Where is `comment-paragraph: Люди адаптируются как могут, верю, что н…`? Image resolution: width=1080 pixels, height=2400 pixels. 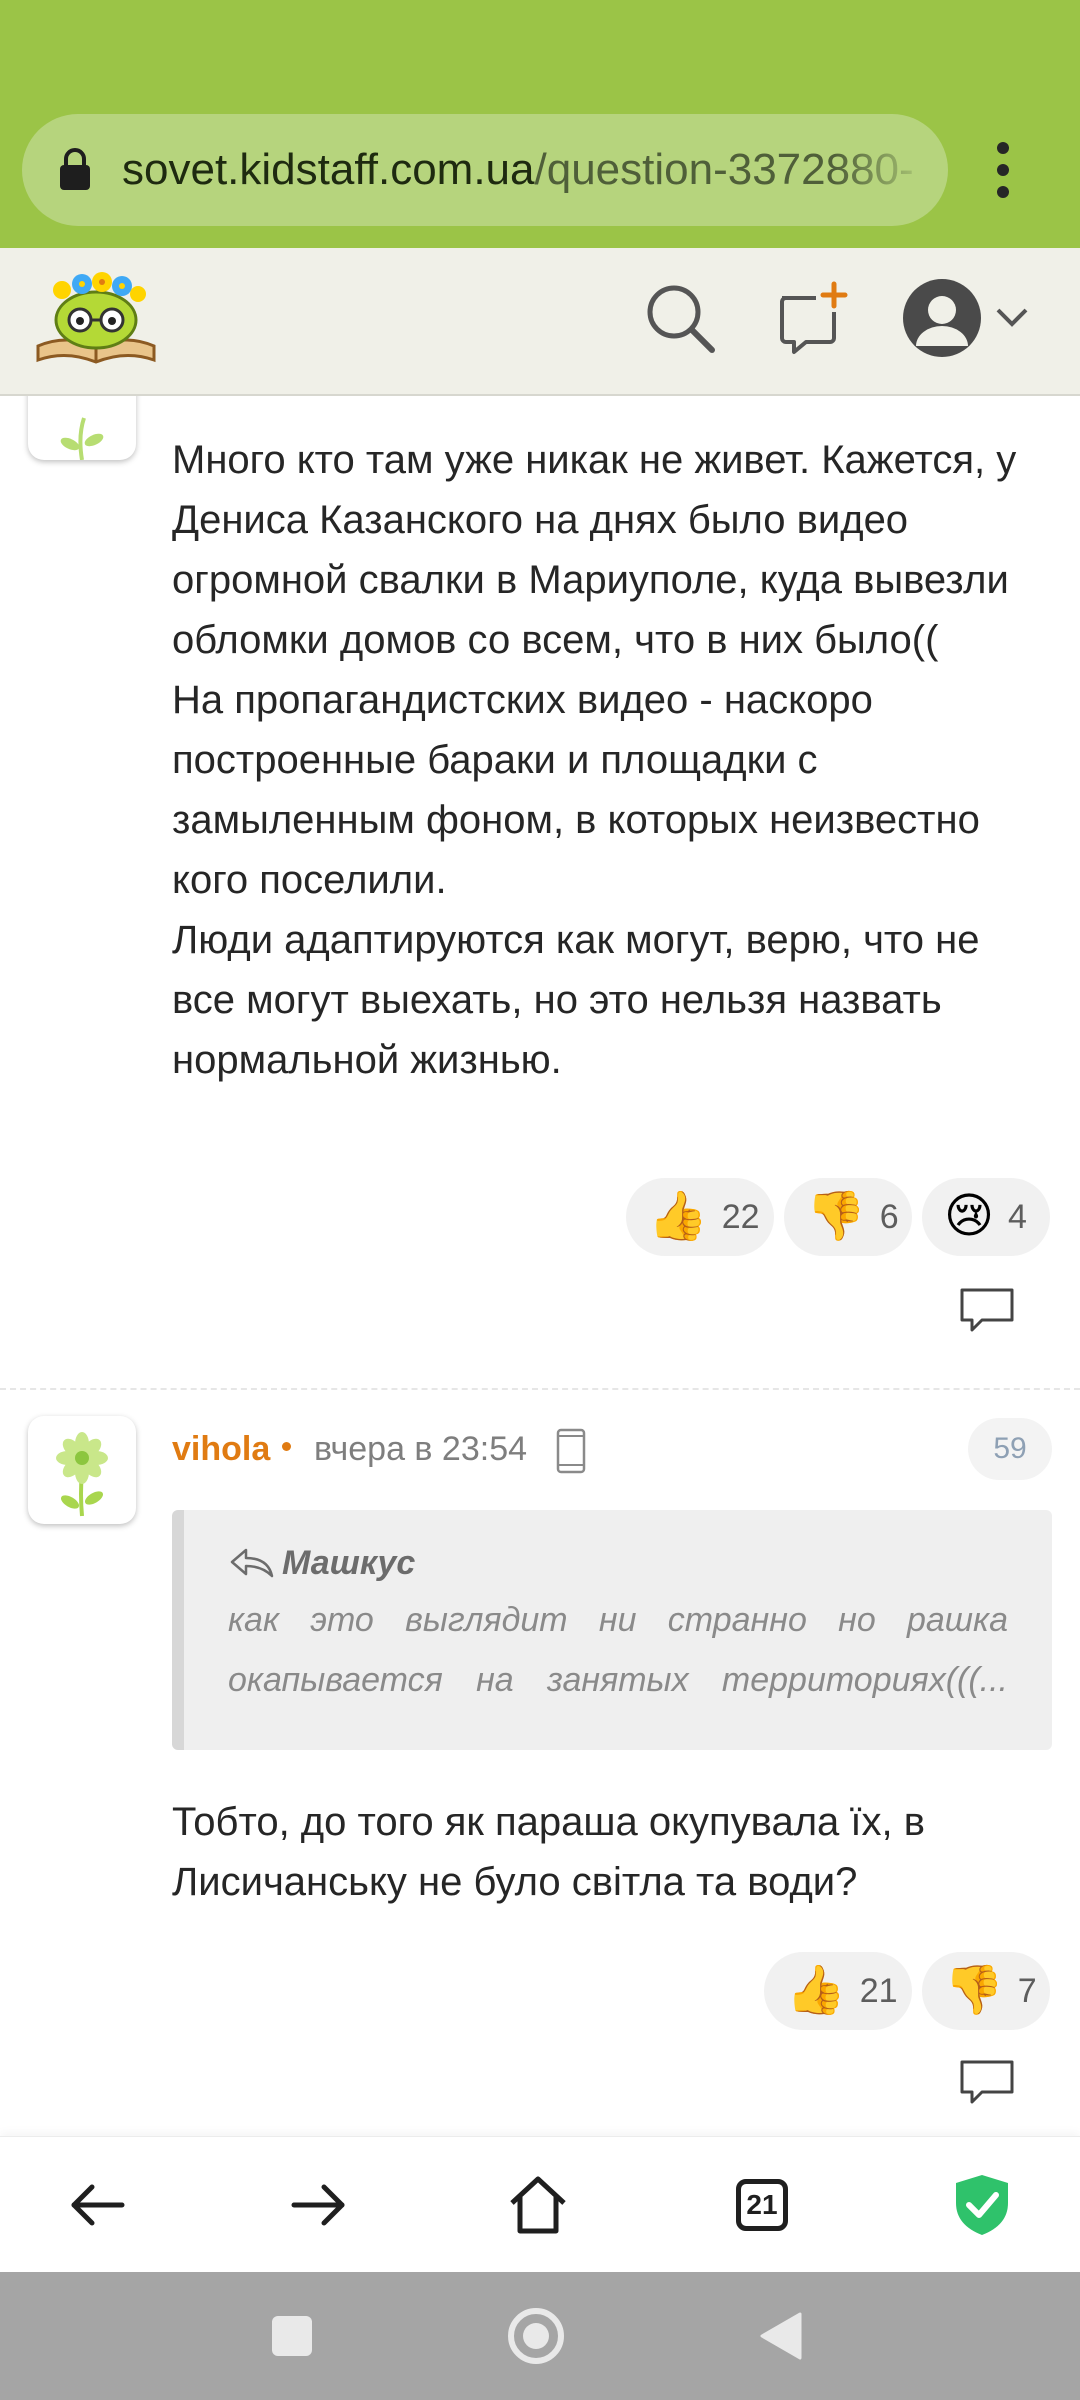
comment-paragraph: Люди адаптируются как могут, верю, что н… is located at coordinates (576, 1000).